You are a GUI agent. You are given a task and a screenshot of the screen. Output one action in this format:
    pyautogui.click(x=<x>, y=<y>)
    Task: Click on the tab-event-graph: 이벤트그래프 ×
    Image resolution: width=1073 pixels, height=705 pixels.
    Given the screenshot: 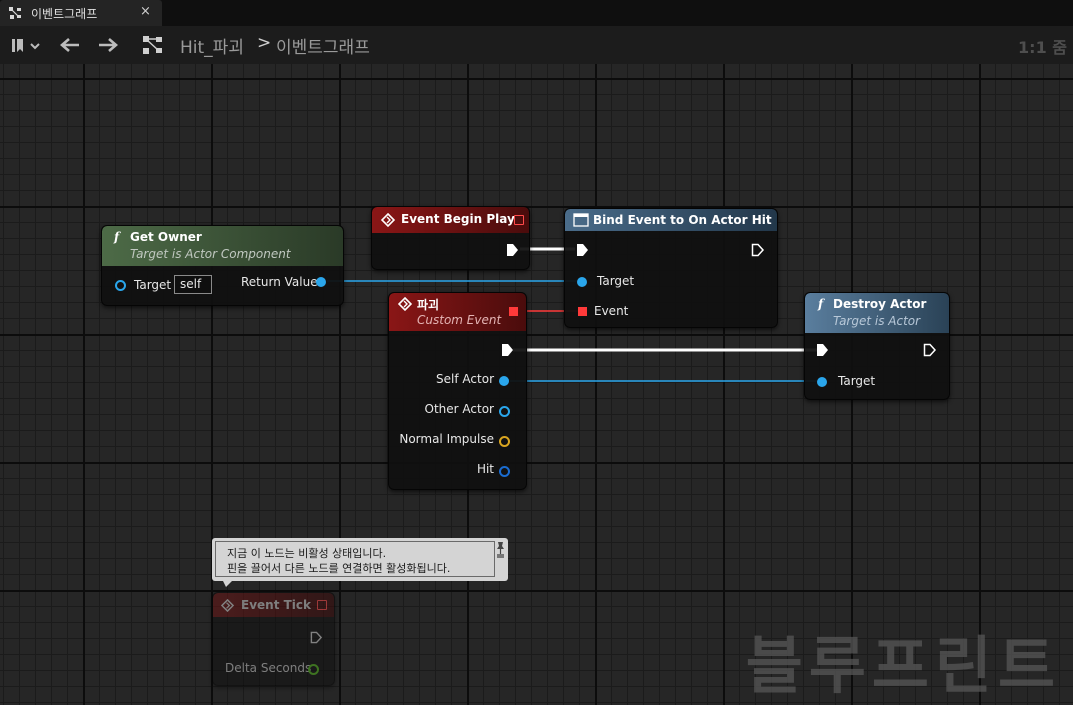 What is the action you would take?
    pyautogui.click(x=81, y=13)
    